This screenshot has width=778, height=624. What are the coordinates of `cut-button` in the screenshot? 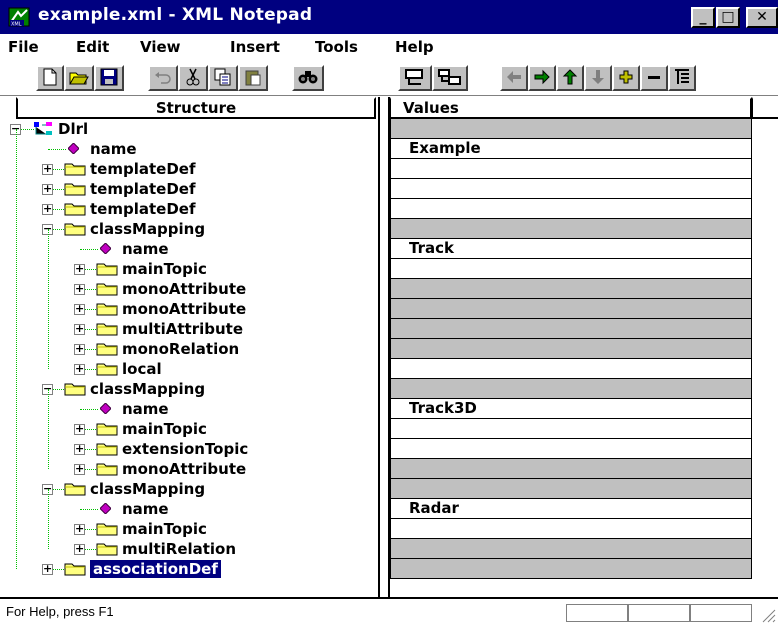 It's located at (193, 78).